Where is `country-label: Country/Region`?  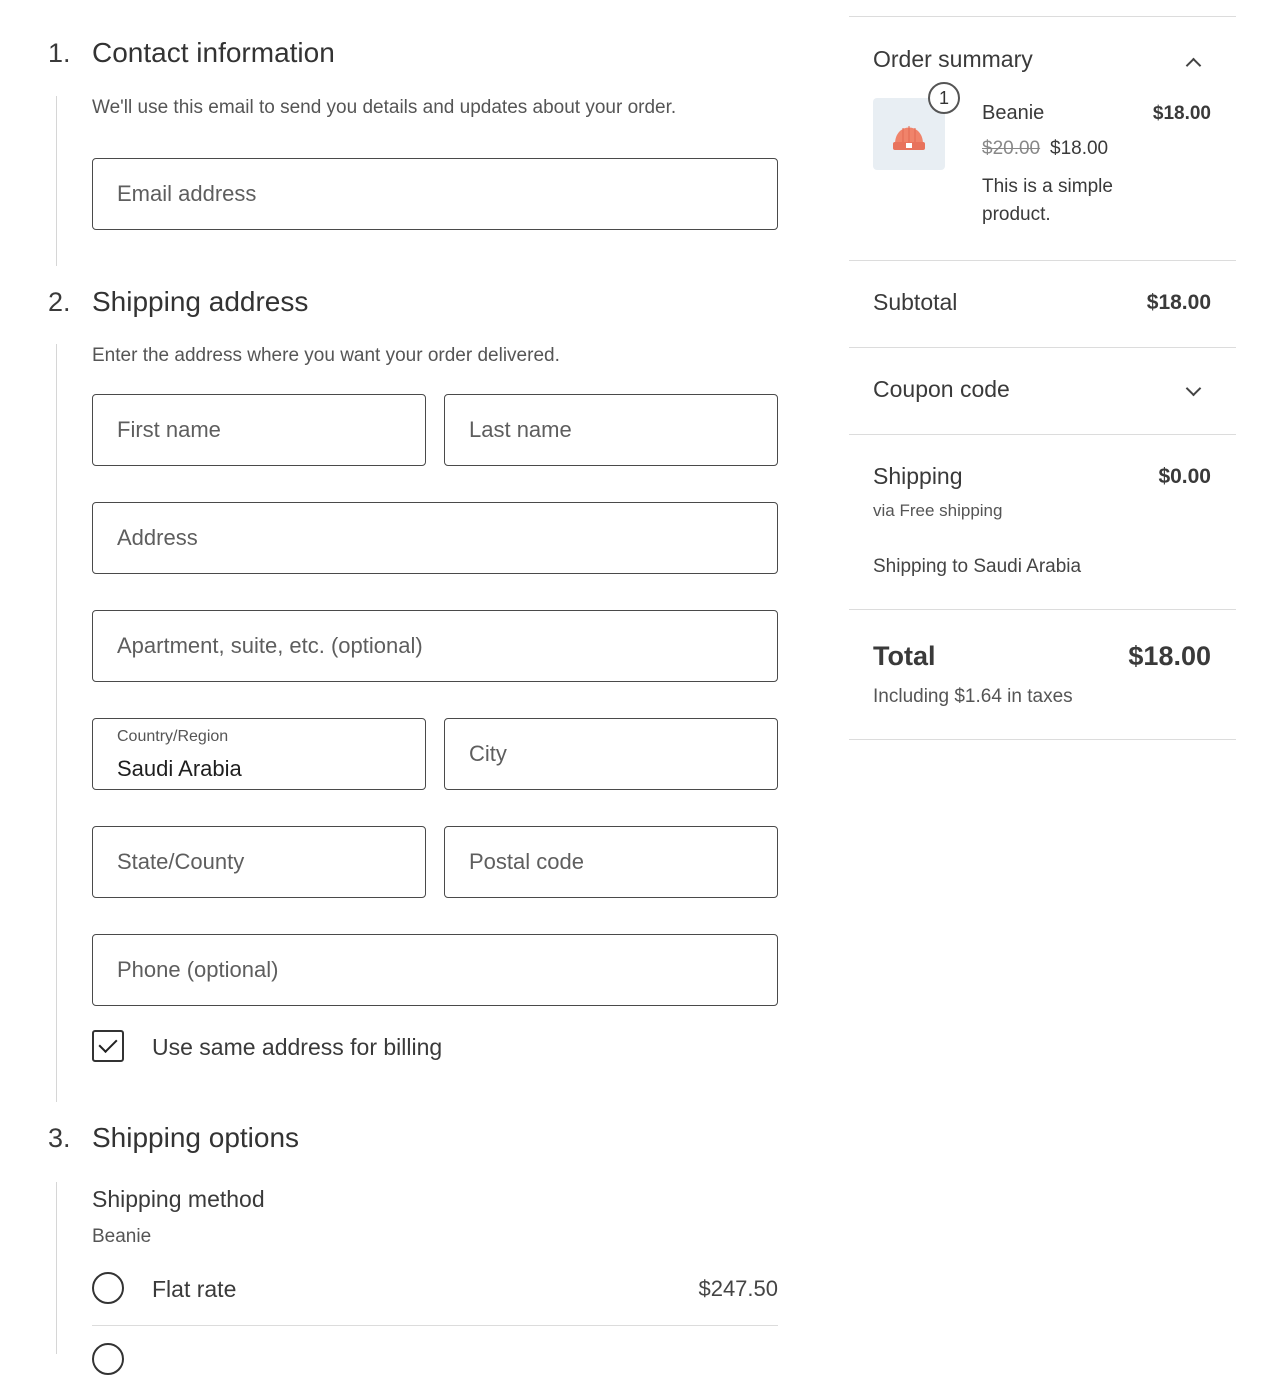 country-label: Country/Region is located at coordinates (173, 736).